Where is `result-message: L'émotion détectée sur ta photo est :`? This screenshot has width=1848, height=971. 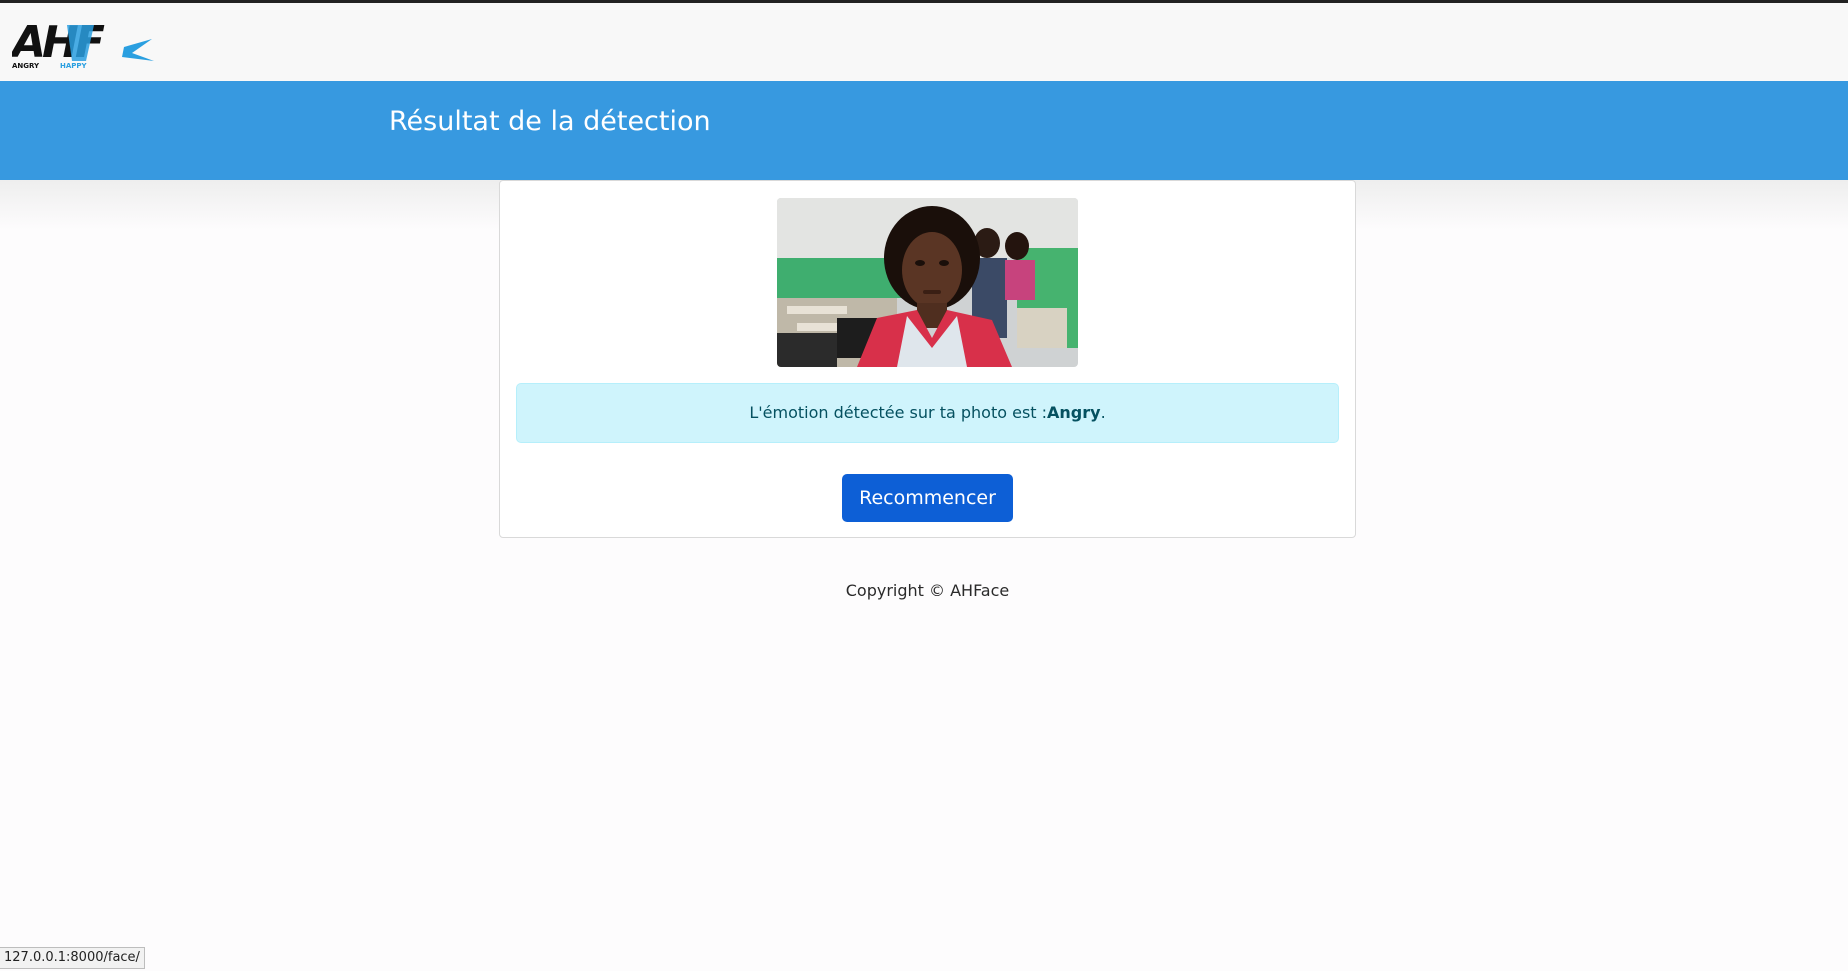 result-message: L'émotion détectée sur ta photo est : is located at coordinates (898, 412).